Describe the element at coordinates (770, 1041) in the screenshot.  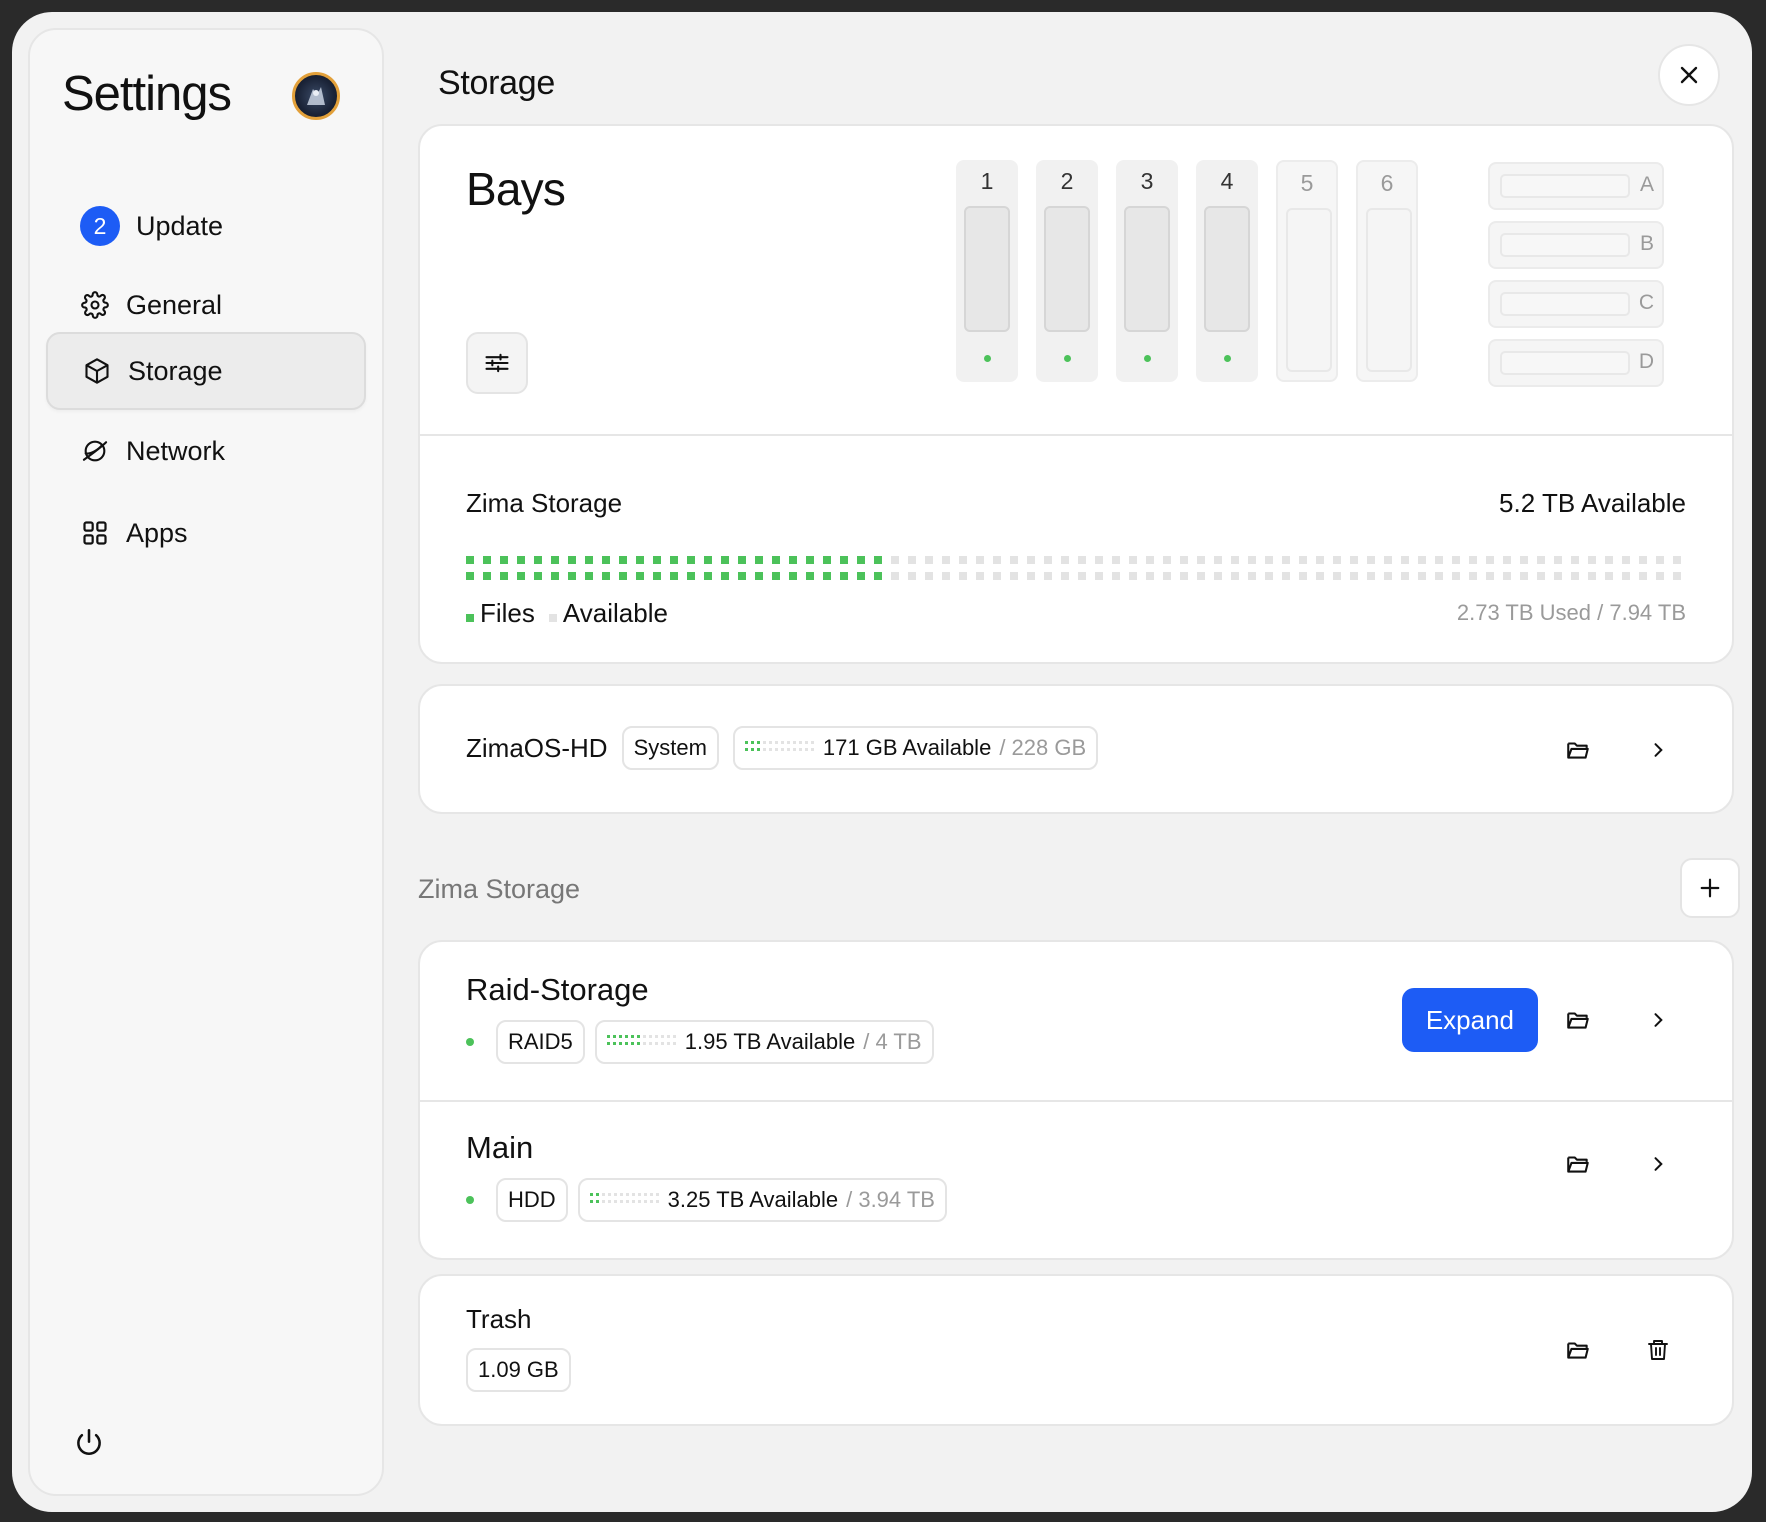
I see `available-text: 1.95 TB Available` at that location.